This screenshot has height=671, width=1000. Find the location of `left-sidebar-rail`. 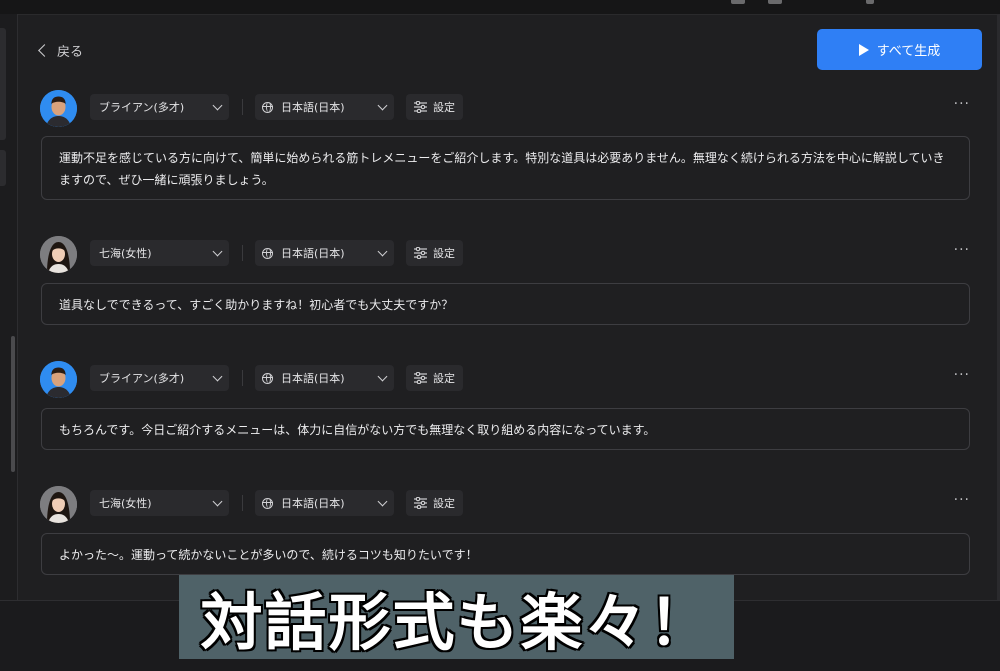

left-sidebar-rail is located at coordinates (9, 307).